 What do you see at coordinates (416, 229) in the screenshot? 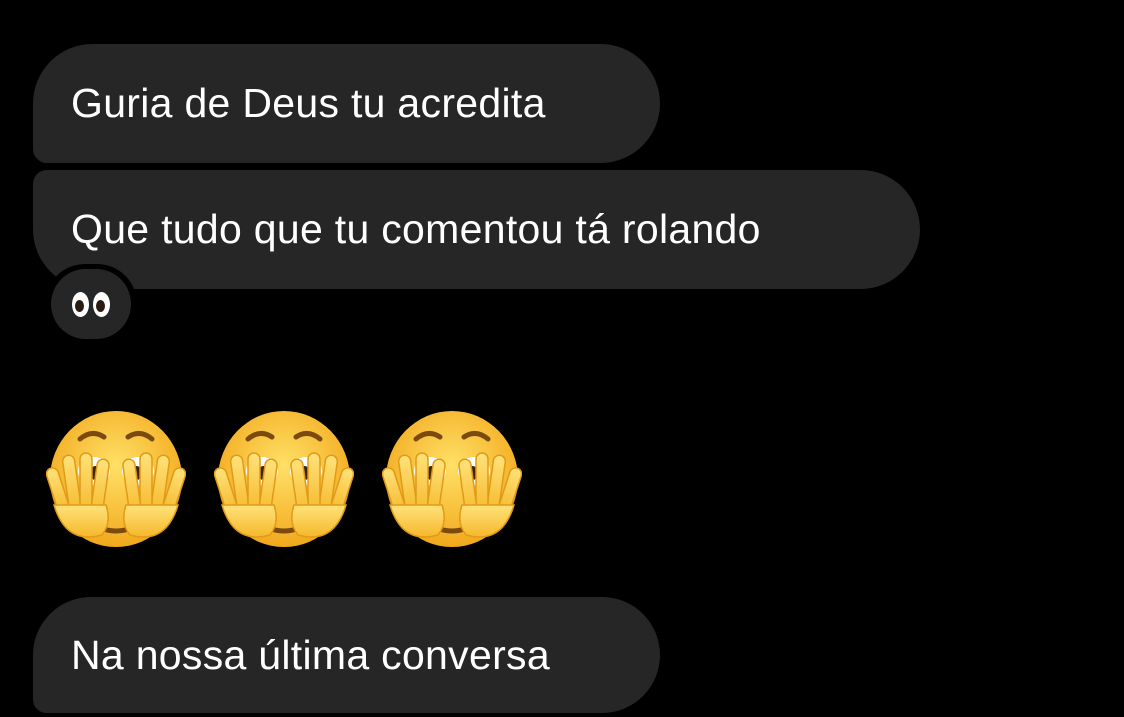
I see `message-text: Que tudo que tu comentou tá rolando` at bounding box center [416, 229].